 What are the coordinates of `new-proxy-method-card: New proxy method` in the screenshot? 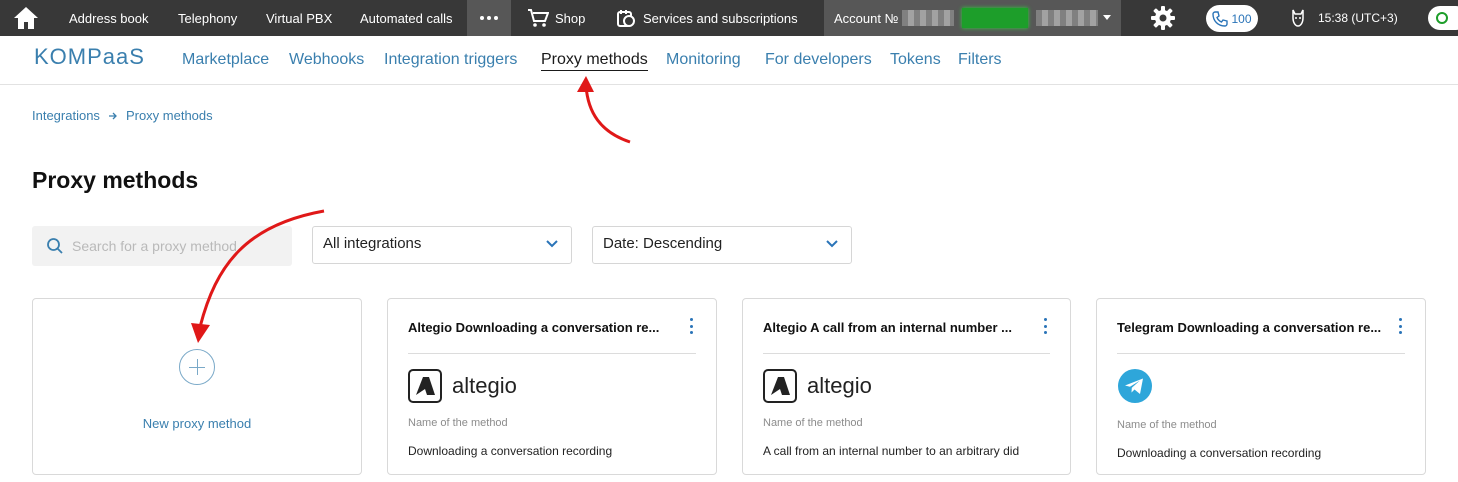 It's located at (197, 386).